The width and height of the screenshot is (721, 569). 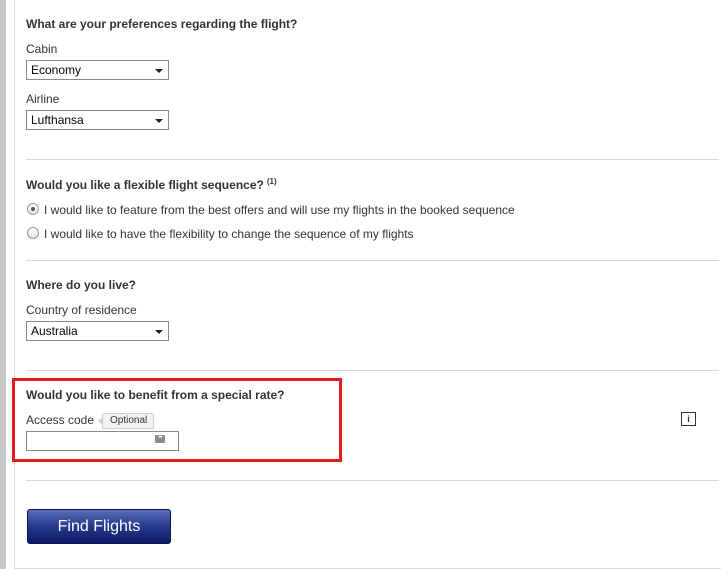 What do you see at coordinates (97, 70) in the screenshot?
I see `cabin-select: Economy` at bounding box center [97, 70].